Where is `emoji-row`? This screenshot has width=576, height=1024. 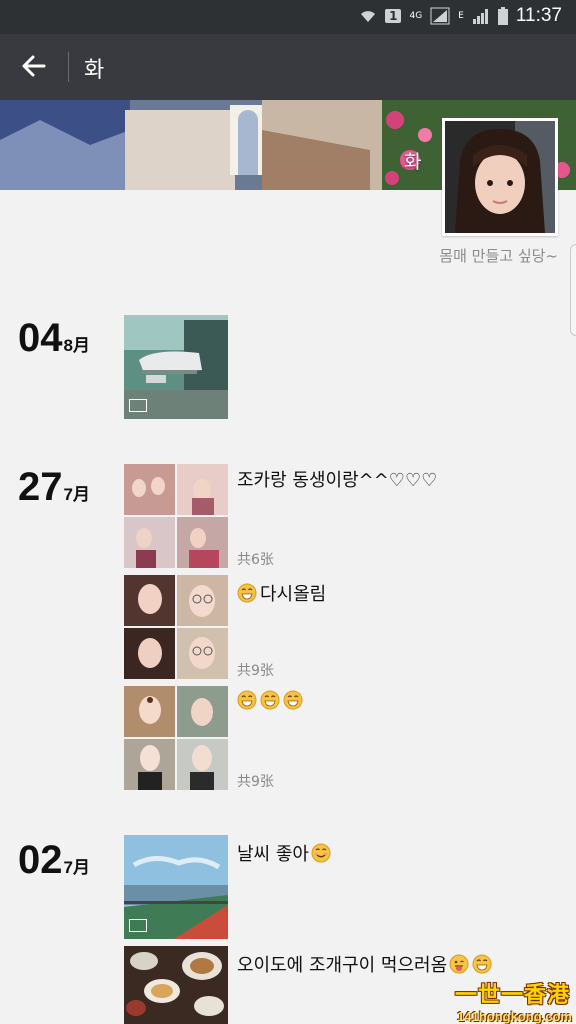 emoji-row is located at coordinates (271, 701).